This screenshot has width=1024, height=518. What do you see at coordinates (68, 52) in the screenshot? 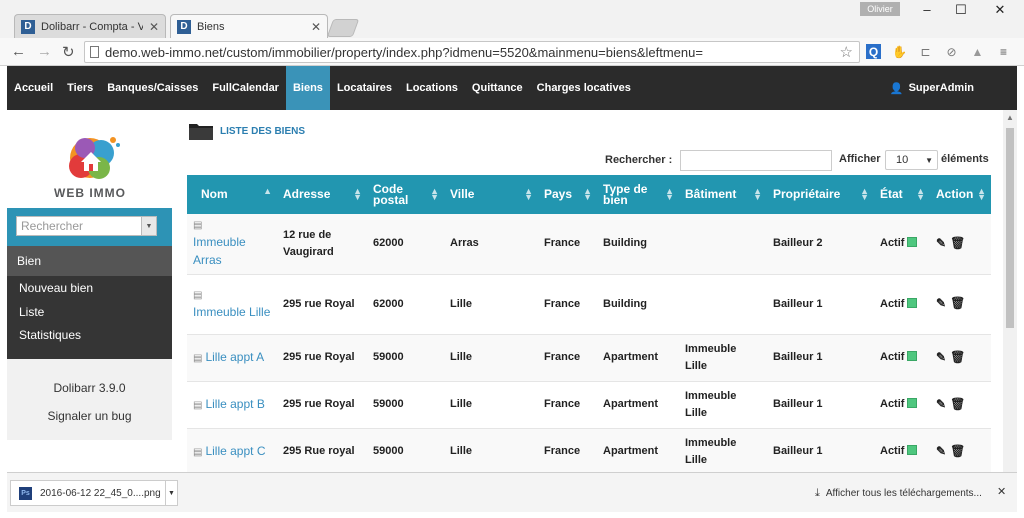
I see `reload-icon: ↻` at bounding box center [68, 52].